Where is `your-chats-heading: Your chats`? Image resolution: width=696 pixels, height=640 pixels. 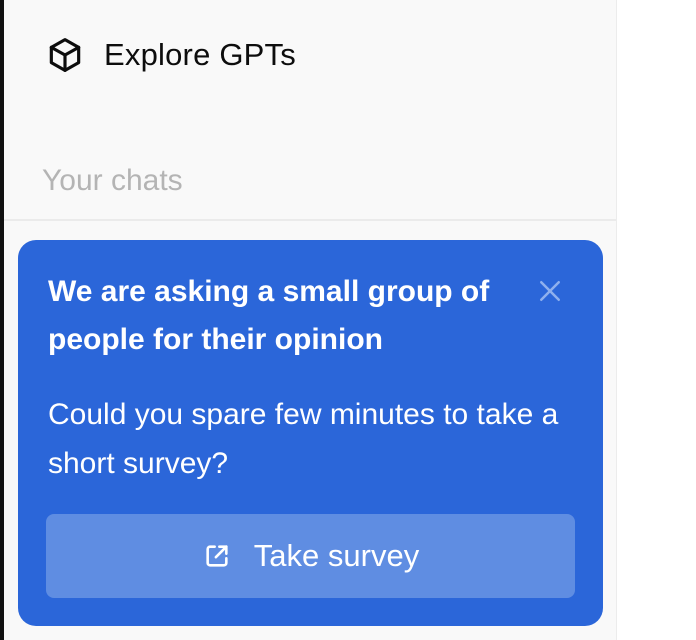
your-chats-heading: Your chats is located at coordinates (112, 180).